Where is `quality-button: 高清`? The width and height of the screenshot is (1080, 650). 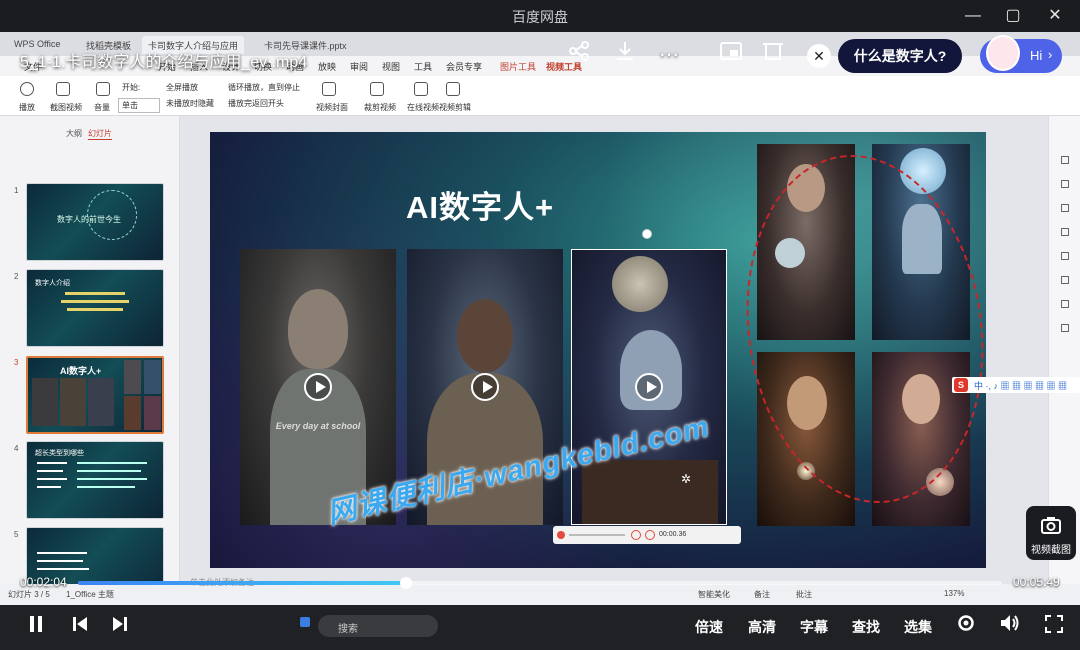 quality-button: 高清 is located at coordinates (762, 627).